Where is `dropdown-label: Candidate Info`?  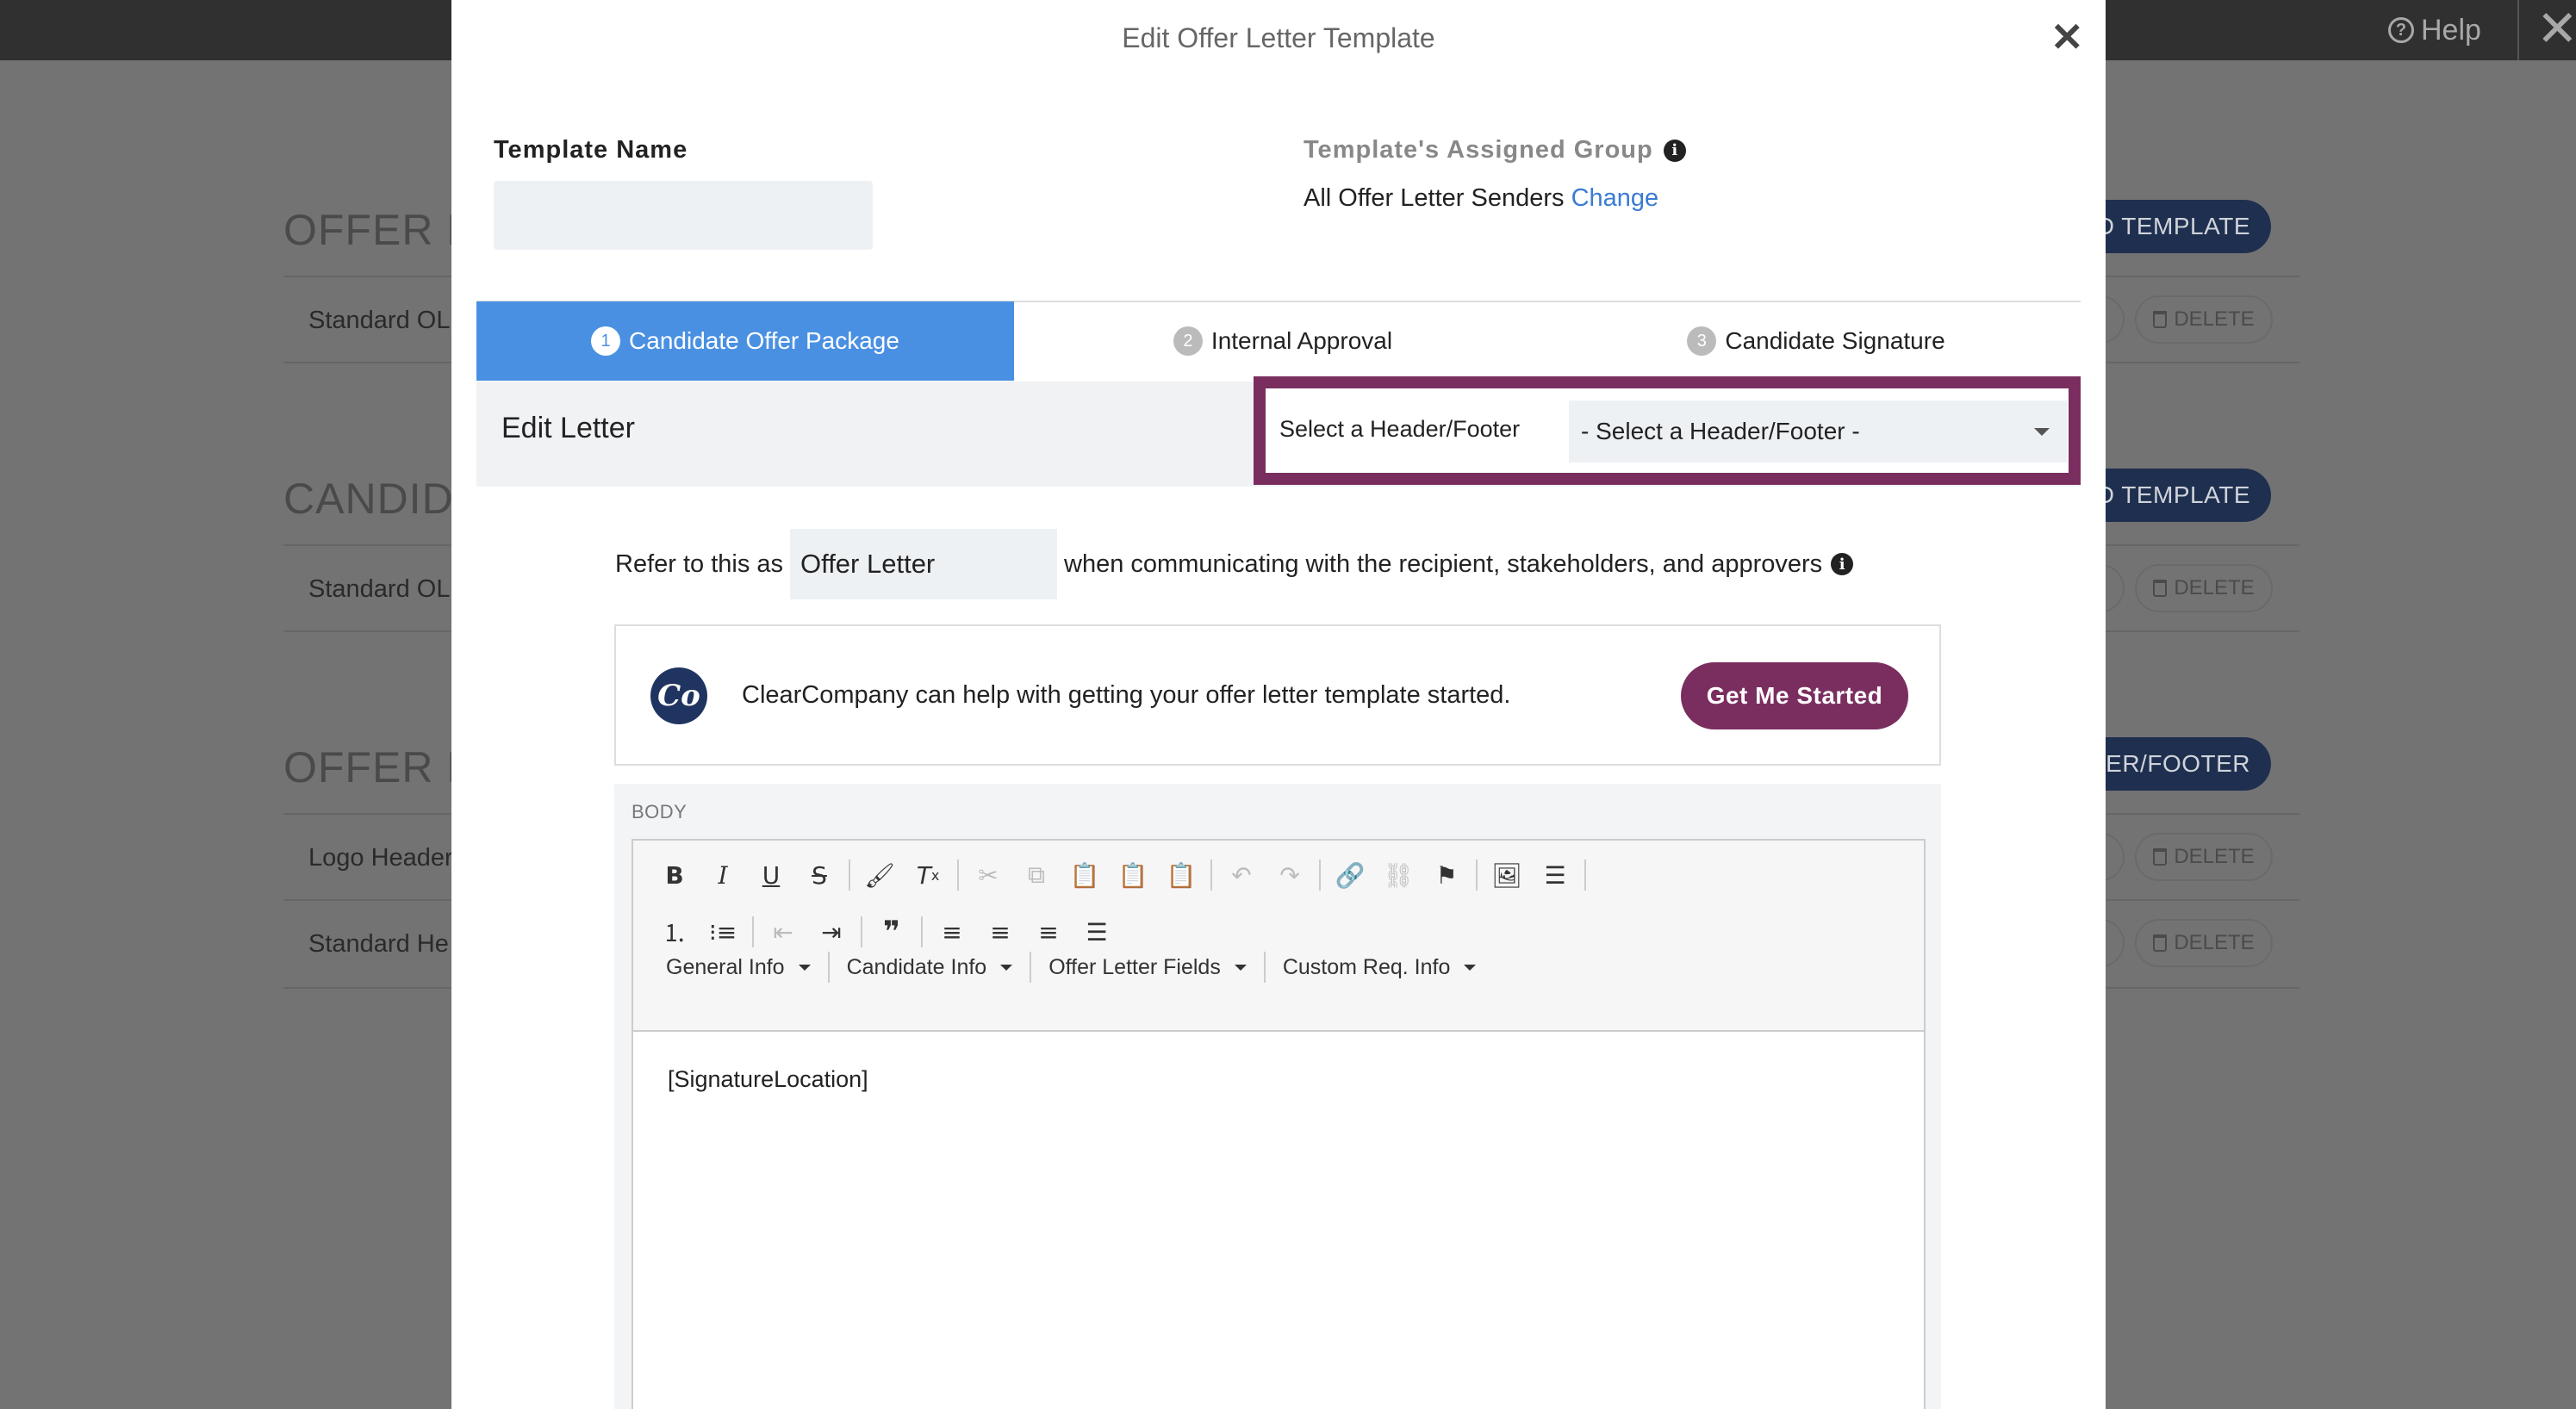 dropdown-label: Candidate Info is located at coordinates (917, 967).